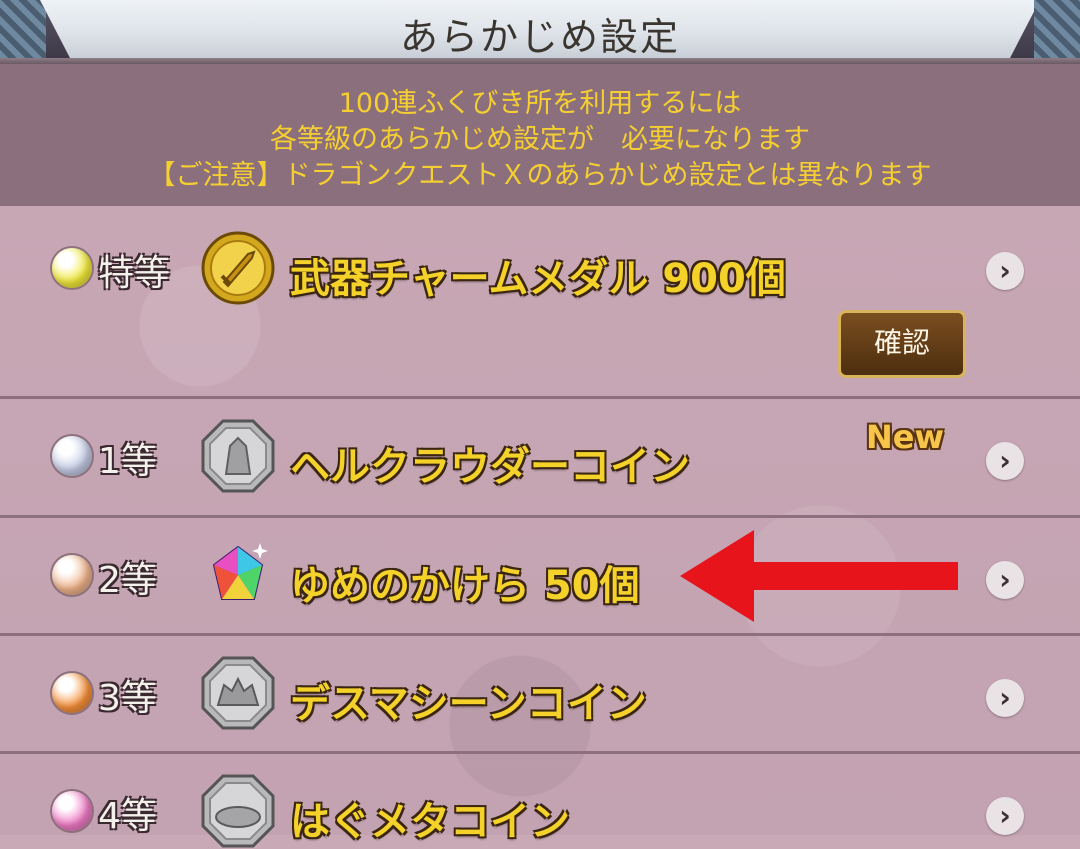  I want to click on death-machine-coin-icon, so click(238, 693).